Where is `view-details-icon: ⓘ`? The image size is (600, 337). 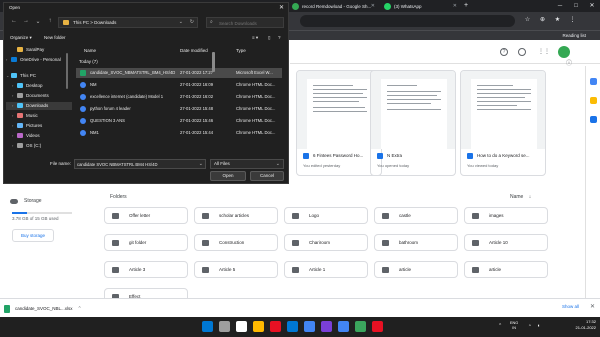 view-details-icon: ⓘ is located at coordinates (569, 62).